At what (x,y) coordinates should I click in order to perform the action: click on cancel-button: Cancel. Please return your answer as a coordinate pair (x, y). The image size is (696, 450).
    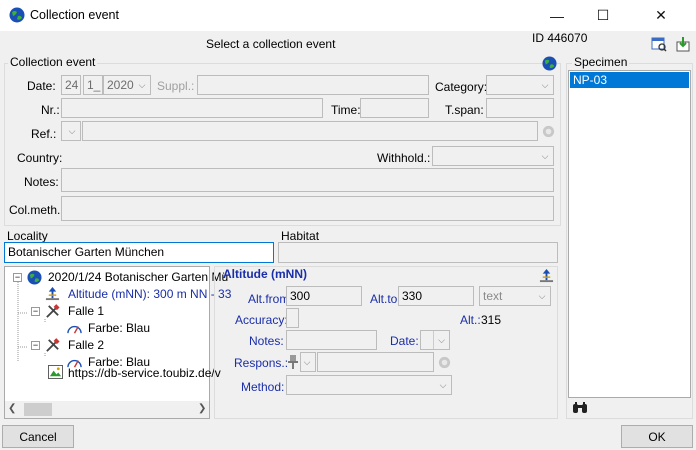
    Looking at the image, I should click on (38, 436).